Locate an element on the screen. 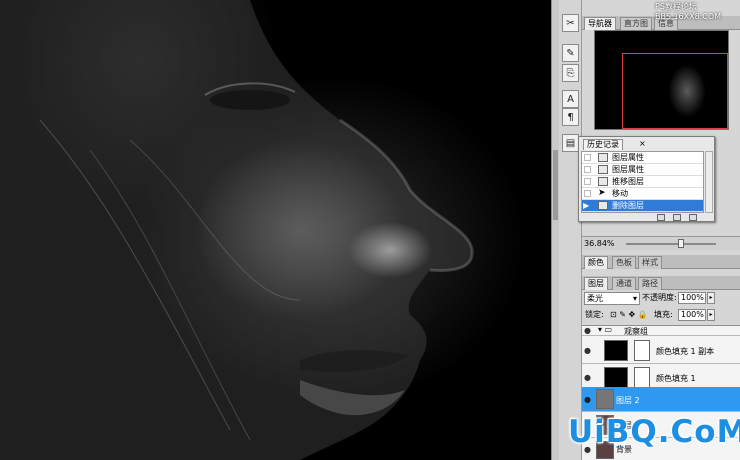 Image resolution: width=740 pixels, height=460 pixels. layer-row-selected: ● 图层 2 is located at coordinates (661, 399).